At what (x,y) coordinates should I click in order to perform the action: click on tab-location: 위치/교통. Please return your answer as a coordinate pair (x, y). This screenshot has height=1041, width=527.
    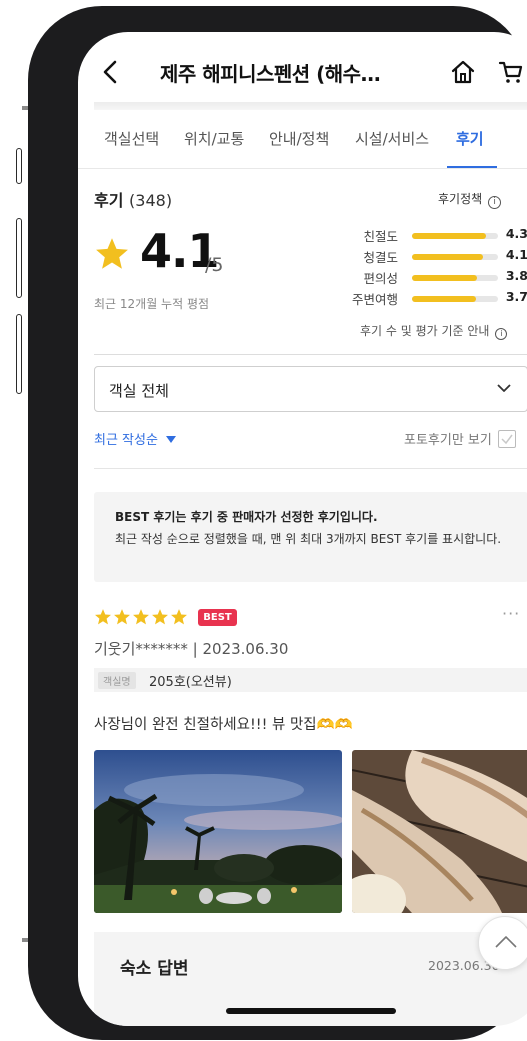
    Looking at the image, I should click on (214, 138).